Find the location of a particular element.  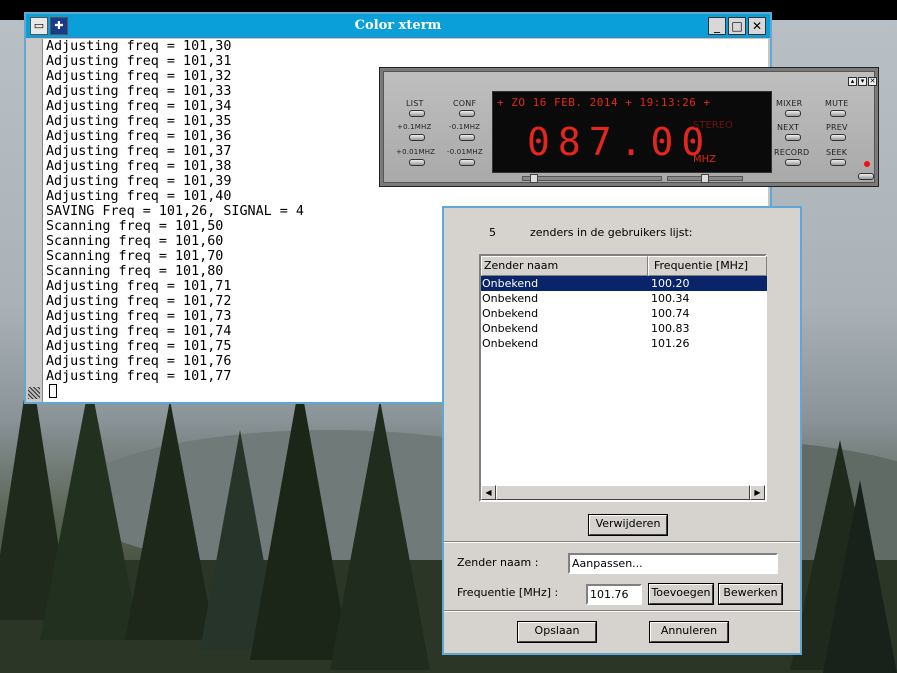

seek-button is located at coordinates (838, 162).